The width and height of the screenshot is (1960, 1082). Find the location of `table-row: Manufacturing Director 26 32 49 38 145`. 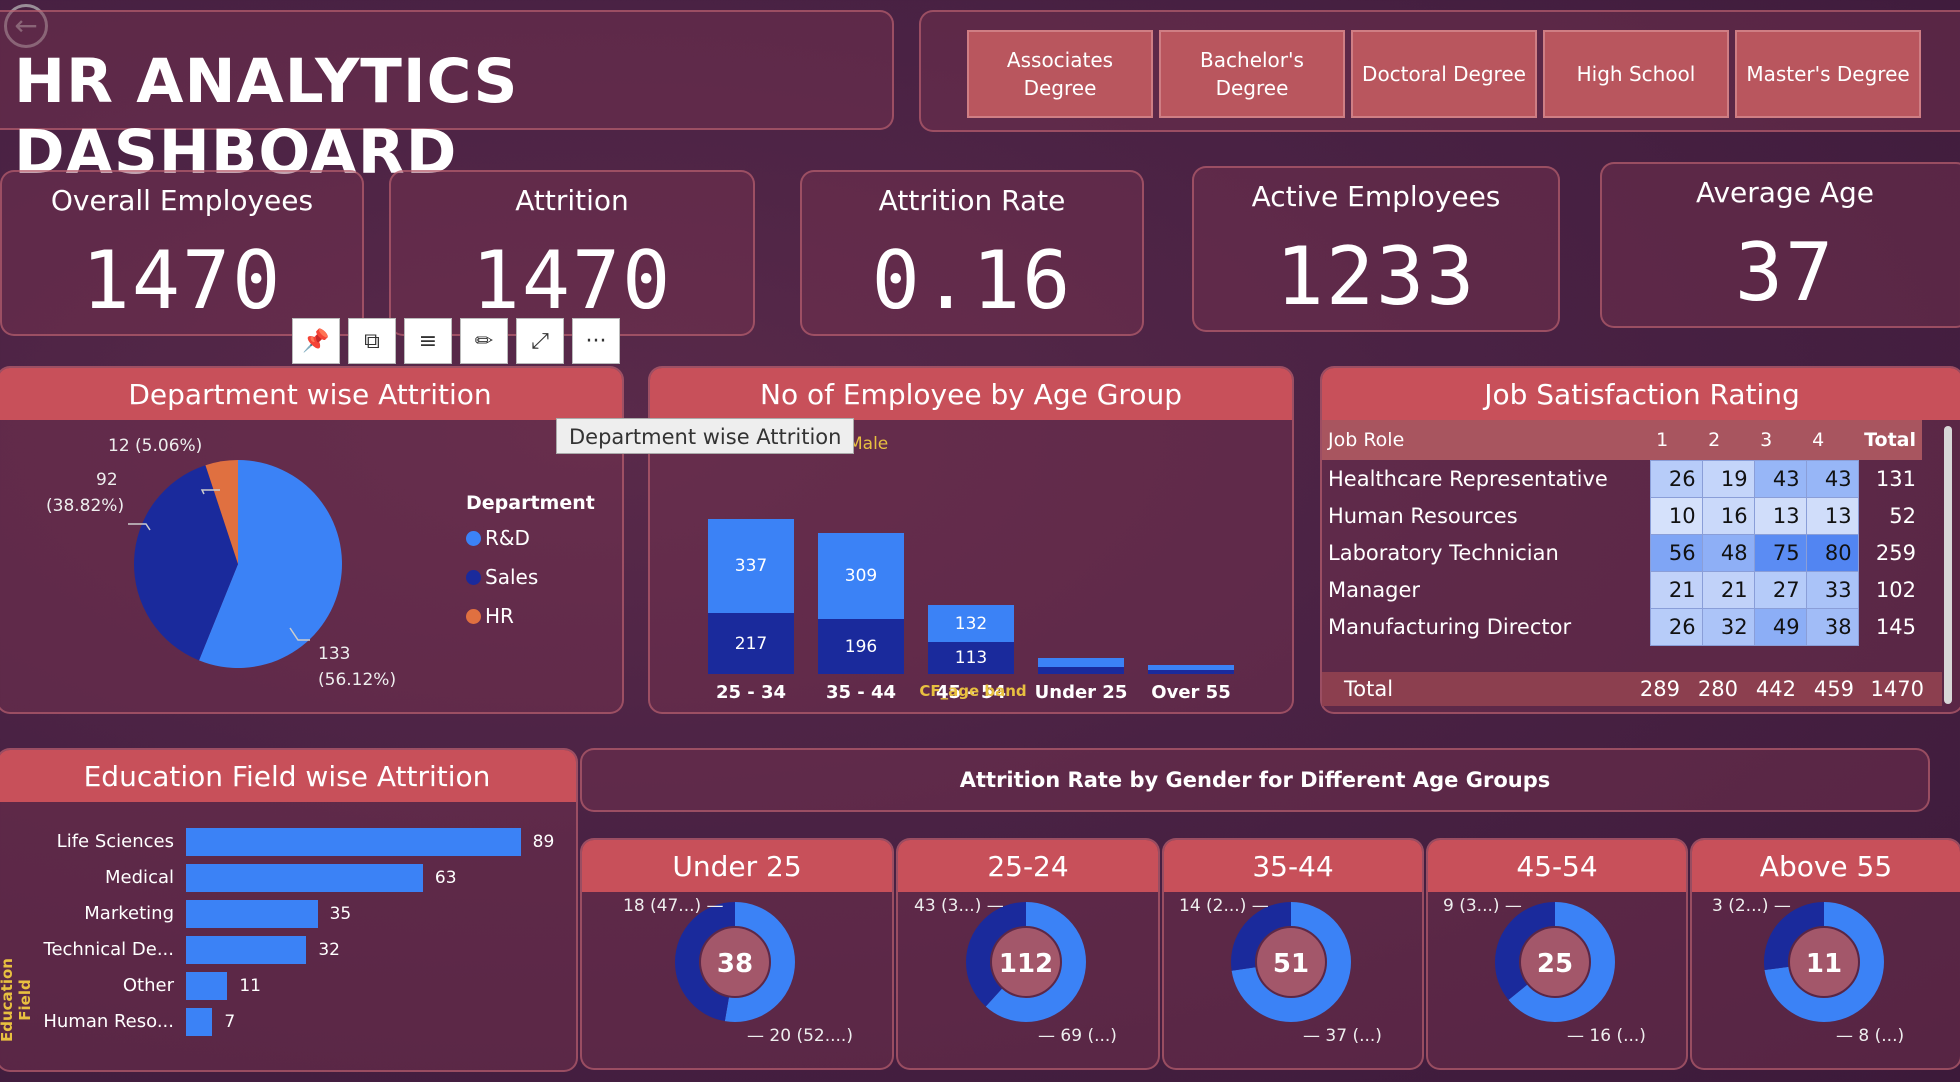

table-row: Manufacturing Director 26 32 49 38 145 is located at coordinates (1622, 626).